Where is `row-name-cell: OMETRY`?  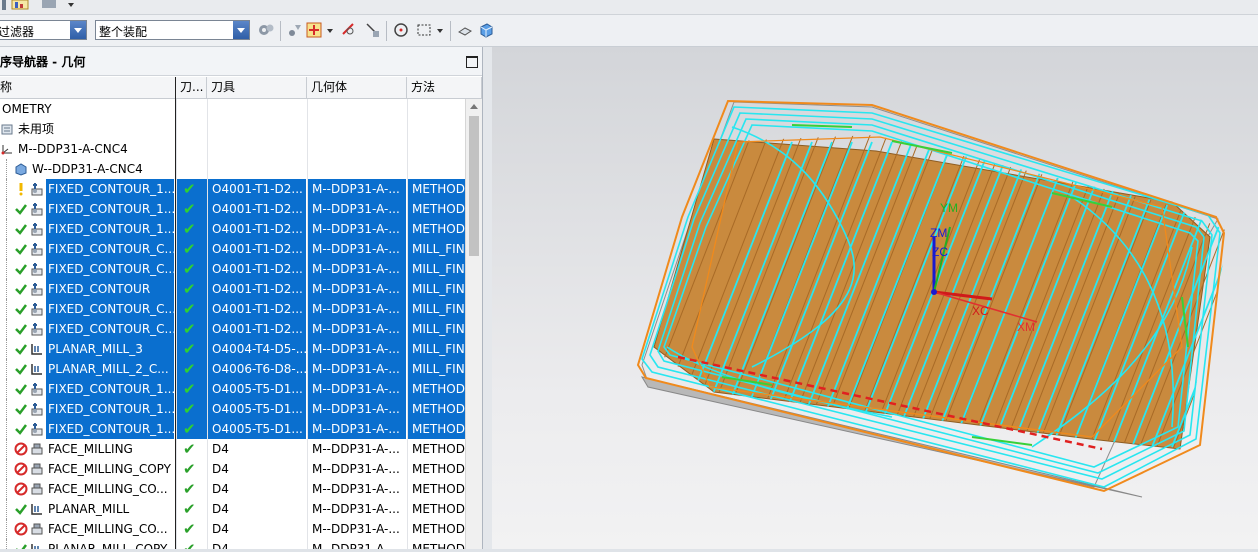 row-name-cell: OMETRY is located at coordinates (87, 109).